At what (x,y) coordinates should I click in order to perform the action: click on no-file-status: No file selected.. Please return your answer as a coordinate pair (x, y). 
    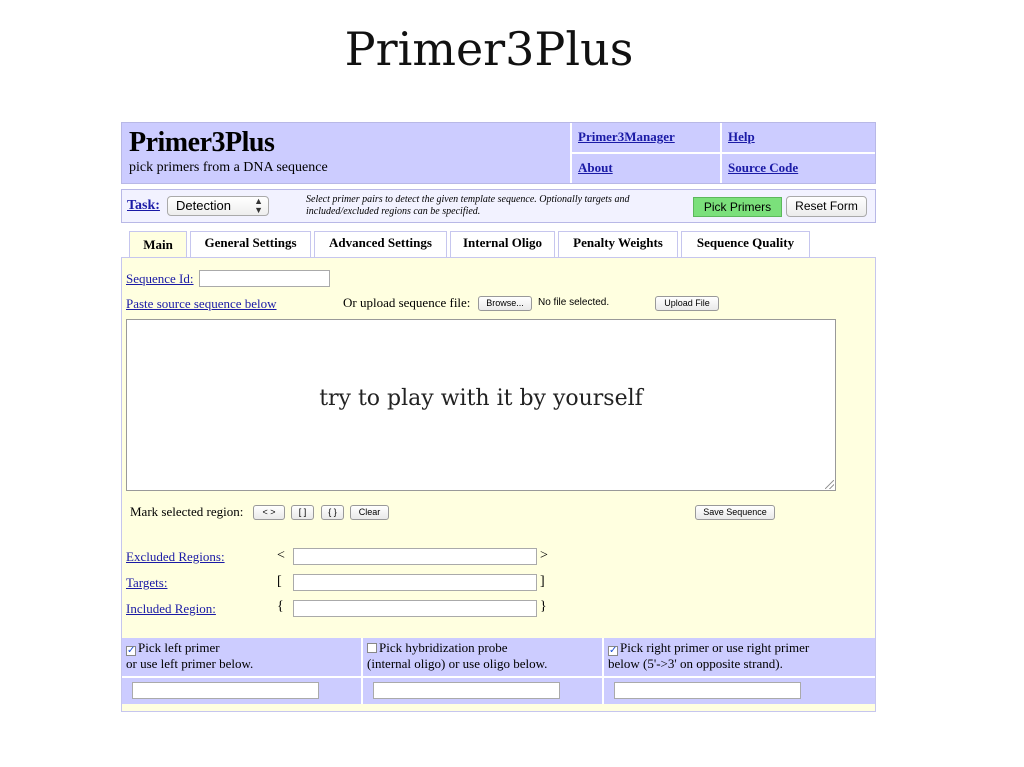
    Looking at the image, I should click on (574, 302).